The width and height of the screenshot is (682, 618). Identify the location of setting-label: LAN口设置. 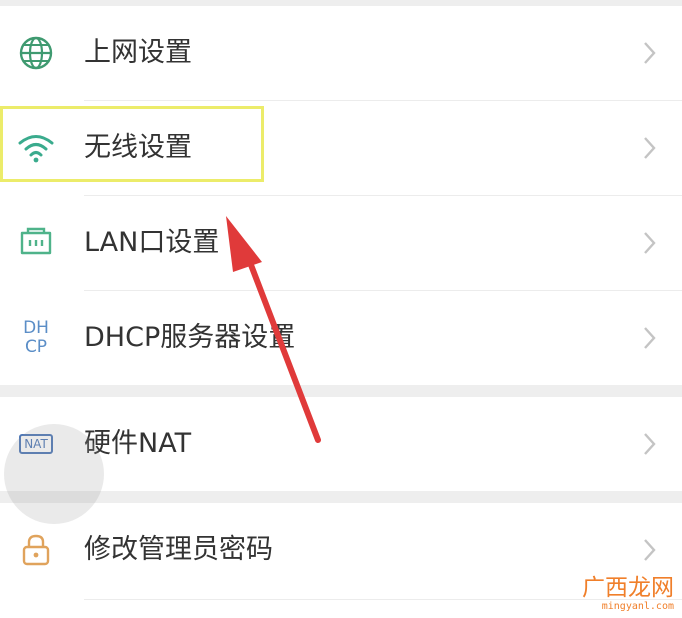
(152, 242).